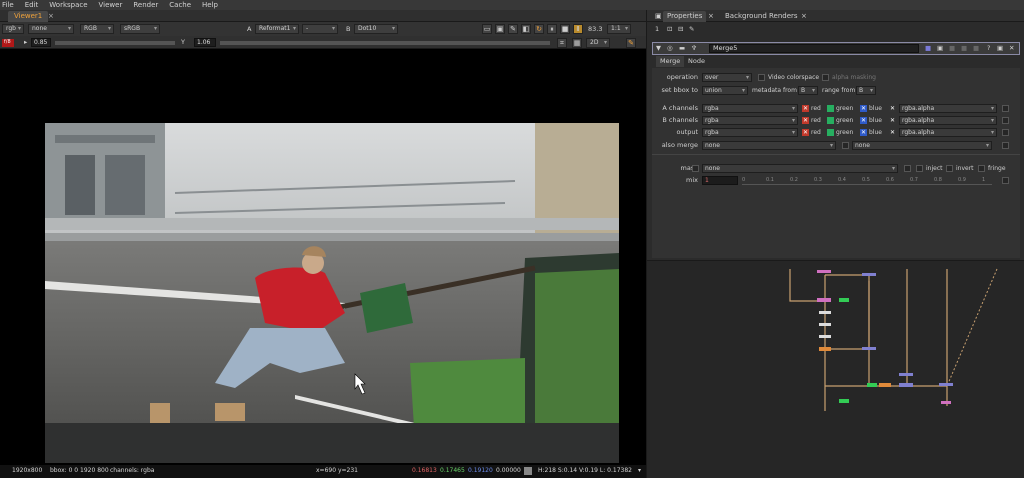 The image size is (1024, 478). I want to click on gain-arrow-icon: ▸, so click(25, 42).